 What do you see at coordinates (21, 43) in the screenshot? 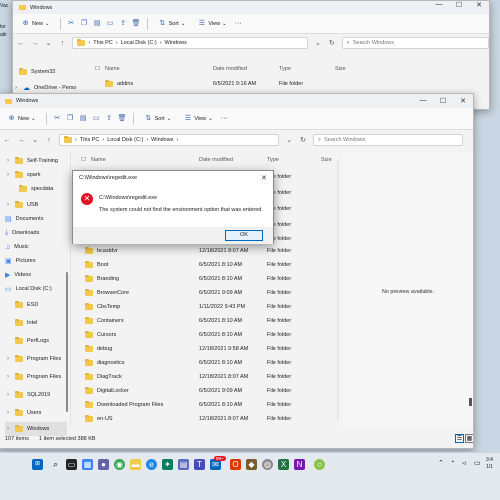
I see `back-arrow-icon: ←` at bounding box center [21, 43].